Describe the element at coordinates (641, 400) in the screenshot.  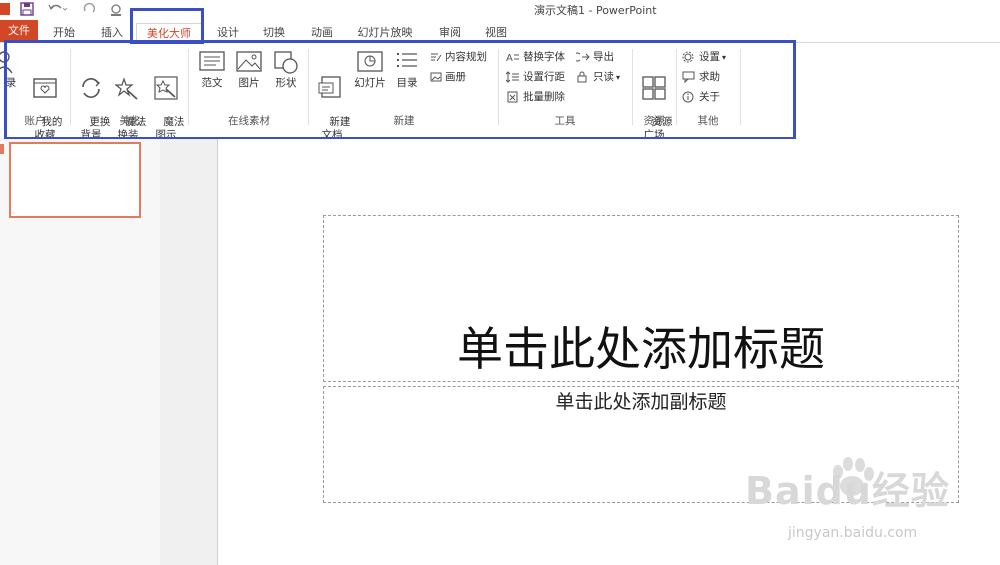
I see `subtitle-placeholder-text: 单击此处添加副标题` at that location.